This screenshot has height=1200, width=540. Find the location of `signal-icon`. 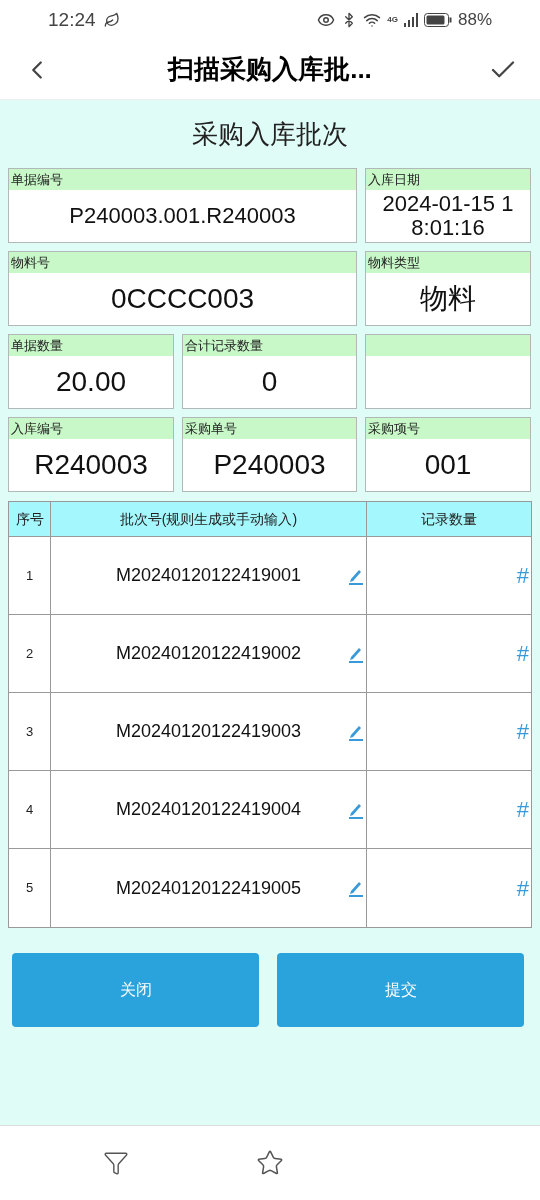

signal-icon is located at coordinates (410, 20).